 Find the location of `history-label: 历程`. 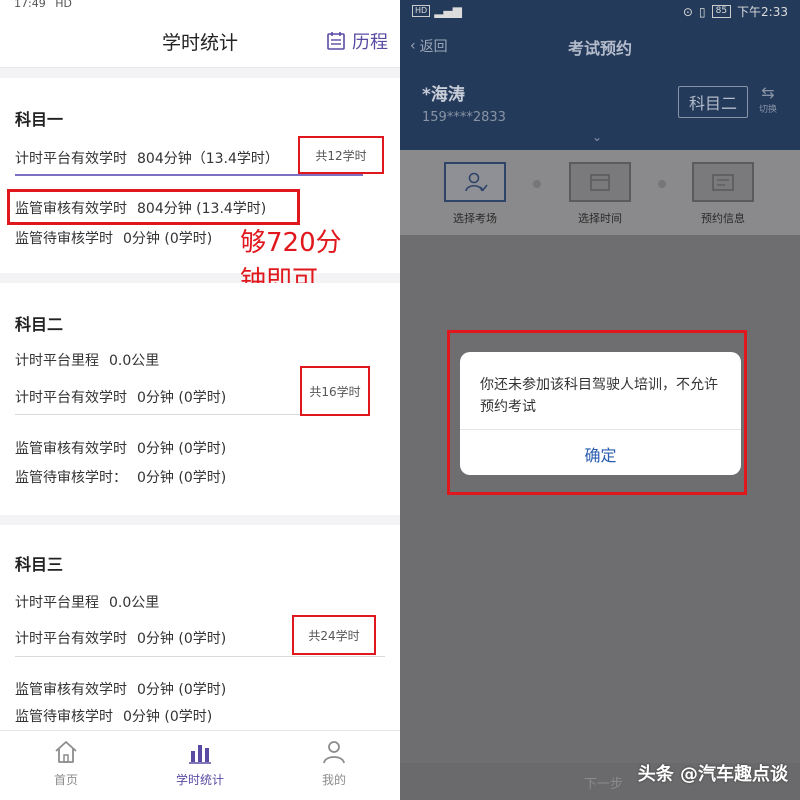

history-label: 历程 is located at coordinates (370, 42).